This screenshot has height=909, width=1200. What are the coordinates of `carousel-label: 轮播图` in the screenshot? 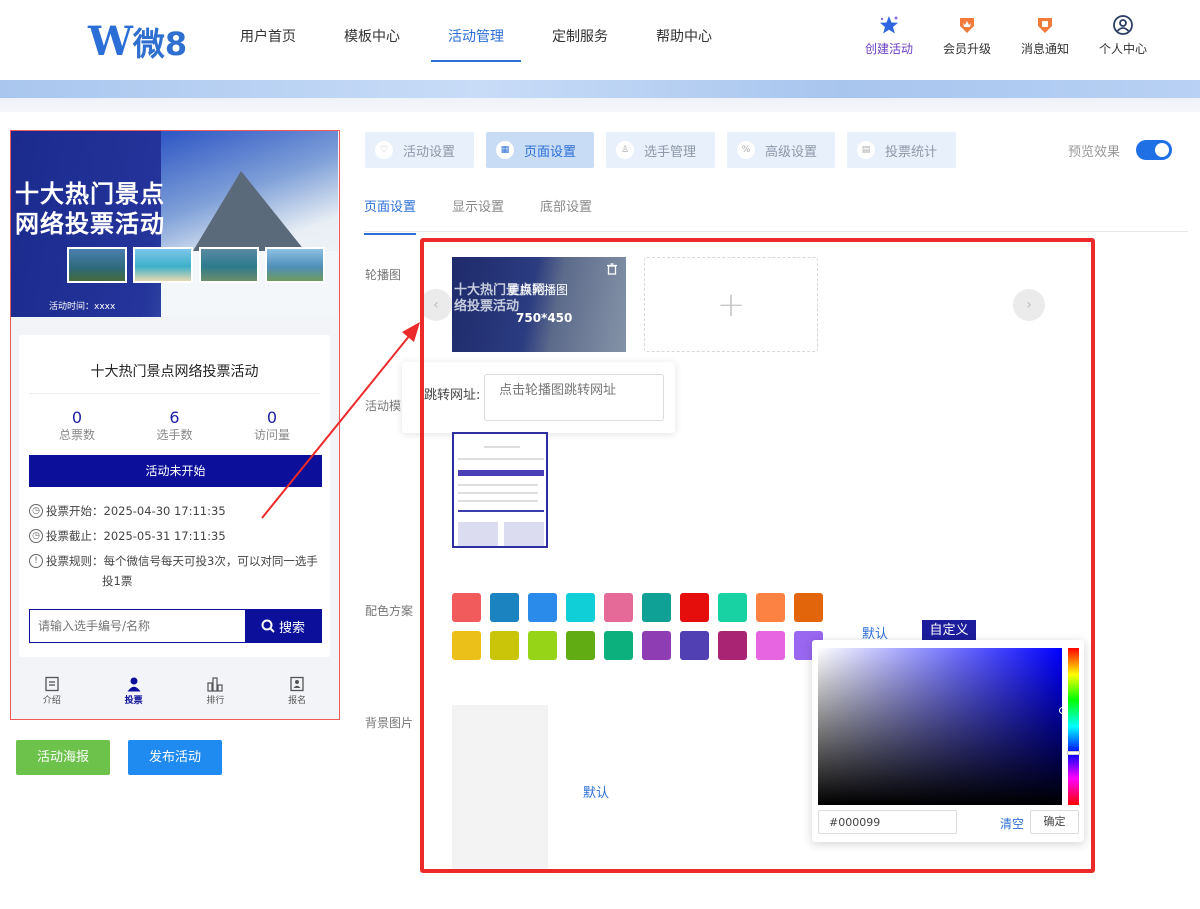 It's located at (383, 275).